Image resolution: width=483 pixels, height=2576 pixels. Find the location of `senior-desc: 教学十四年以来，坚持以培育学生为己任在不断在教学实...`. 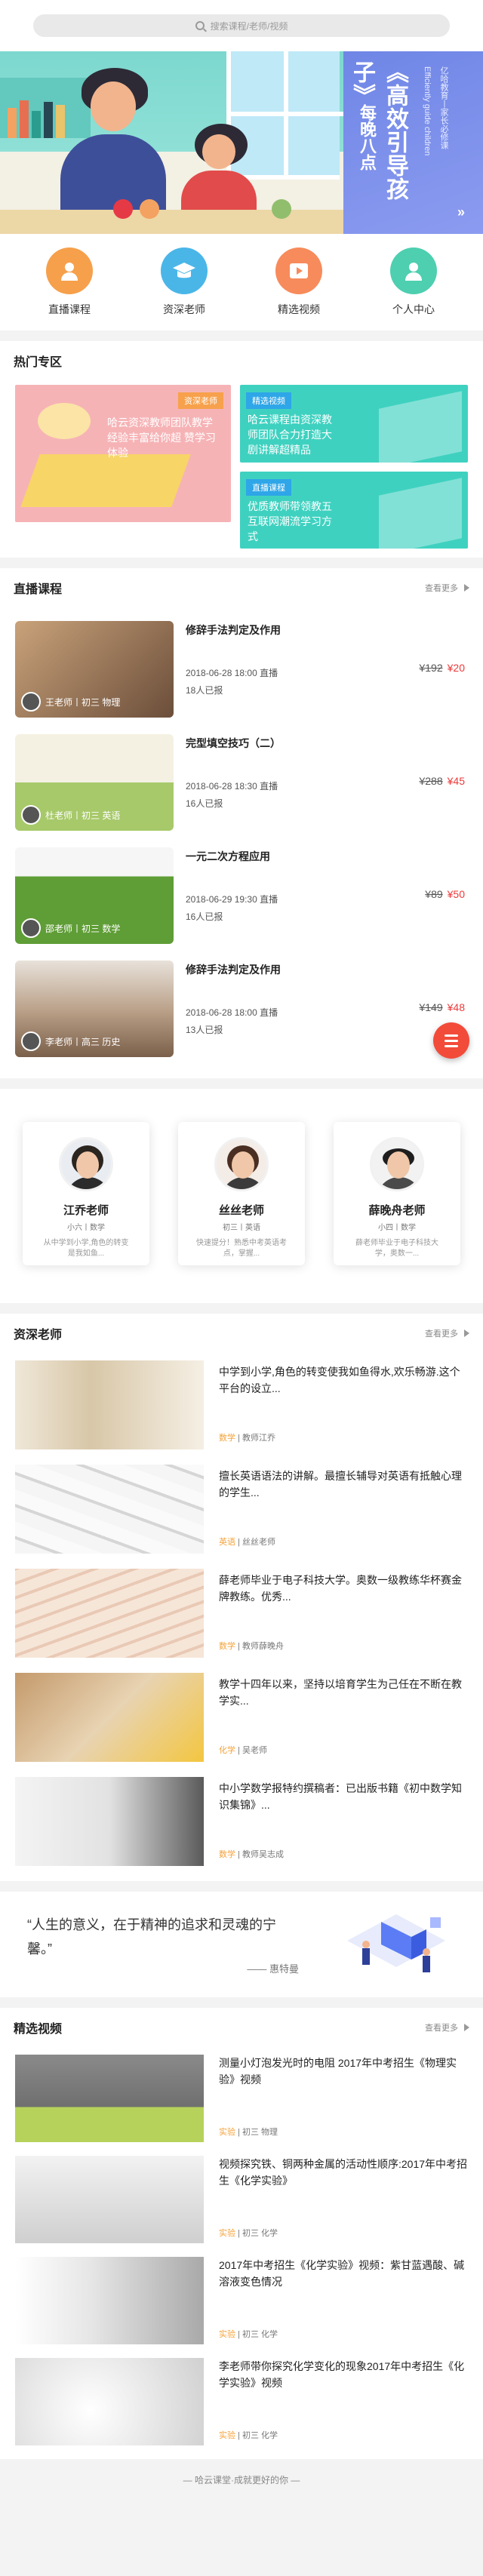

senior-desc: 教学十四年以来，坚持以培育学生为己任在不断在教学实... is located at coordinates (340, 1692).